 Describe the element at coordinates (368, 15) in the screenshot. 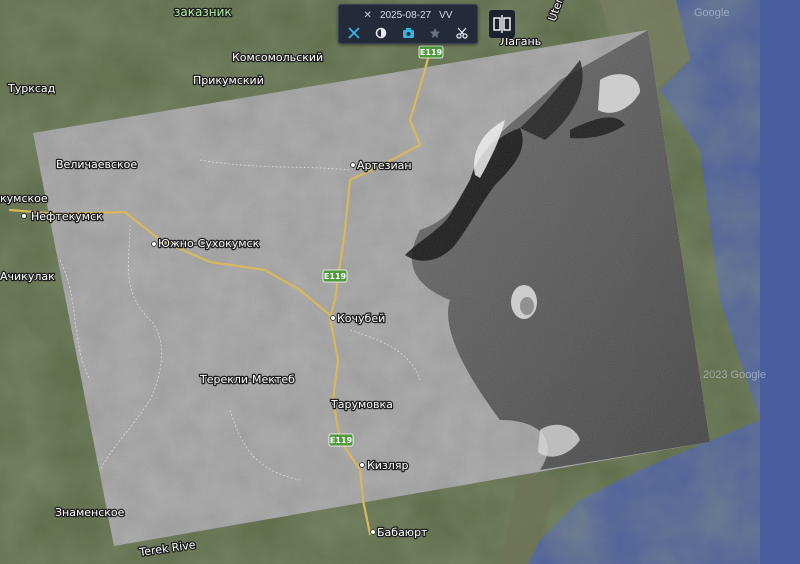

I see `tools-small-icon: ✕` at that location.